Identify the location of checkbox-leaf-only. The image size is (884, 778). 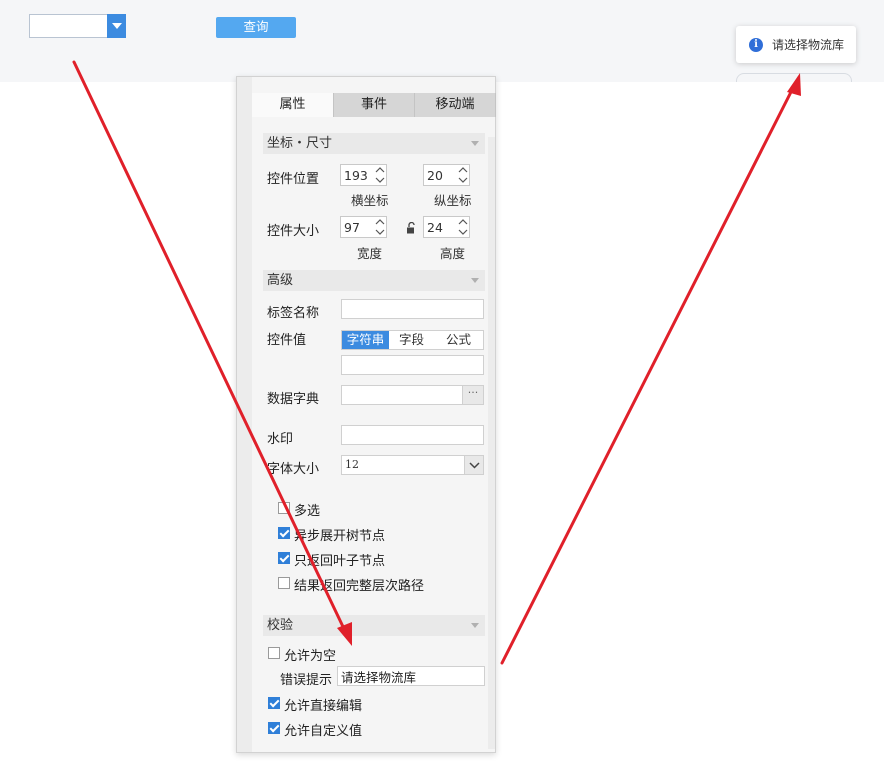
(284, 558).